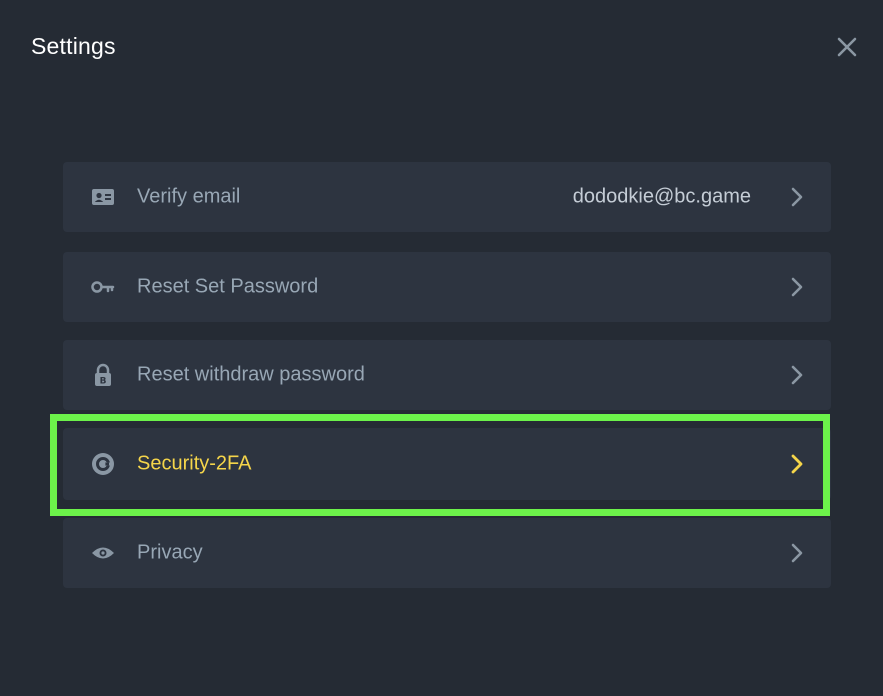 The image size is (883, 696). Describe the element at coordinates (189, 196) in the screenshot. I see `settings-item-label: Verify email` at that location.